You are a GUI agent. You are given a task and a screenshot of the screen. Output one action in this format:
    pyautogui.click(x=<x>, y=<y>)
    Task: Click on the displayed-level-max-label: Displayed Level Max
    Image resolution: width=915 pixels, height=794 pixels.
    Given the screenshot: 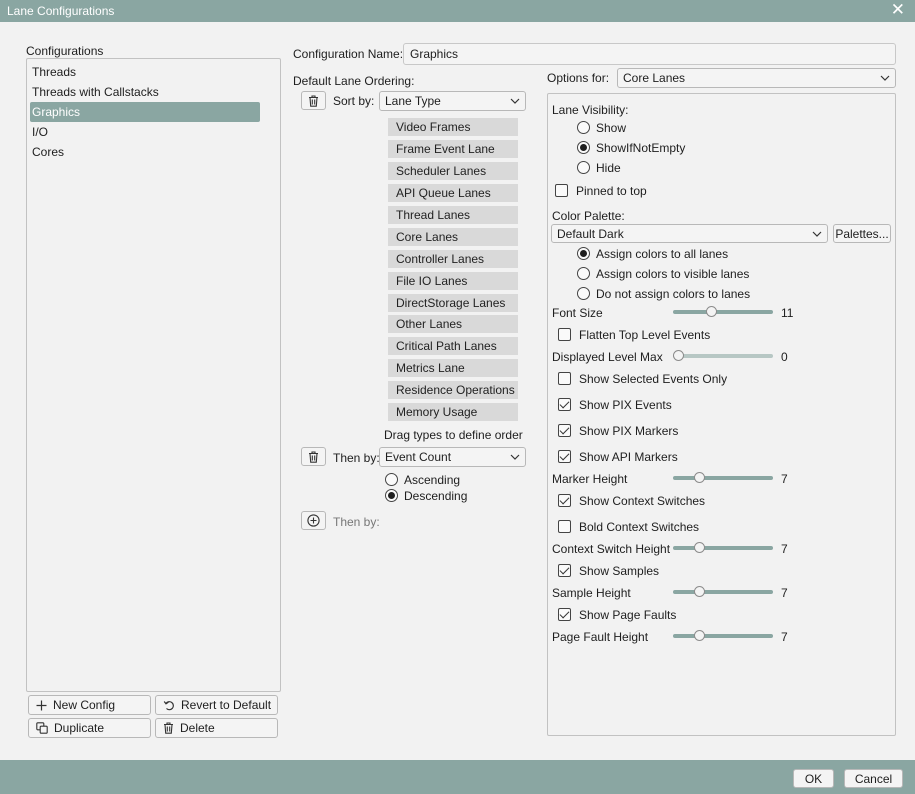 What is the action you would take?
    pyautogui.click(x=607, y=357)
    